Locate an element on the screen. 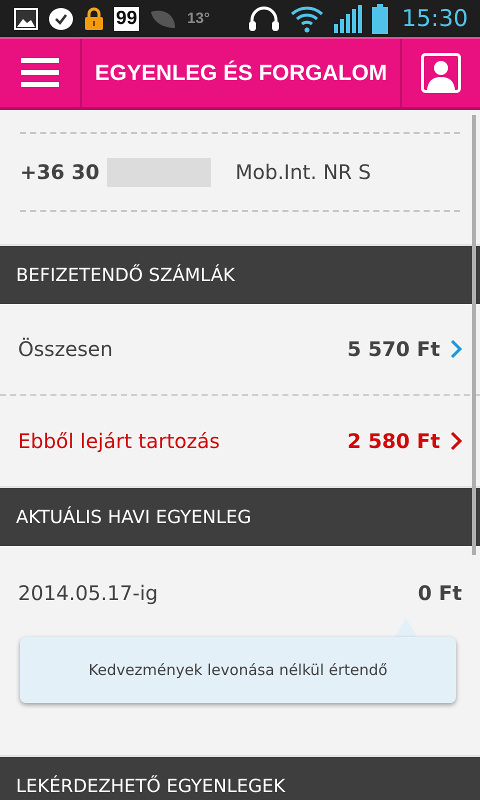 This screenshot has height=800, width=480. person-icon is located at coordinates (441, 73).